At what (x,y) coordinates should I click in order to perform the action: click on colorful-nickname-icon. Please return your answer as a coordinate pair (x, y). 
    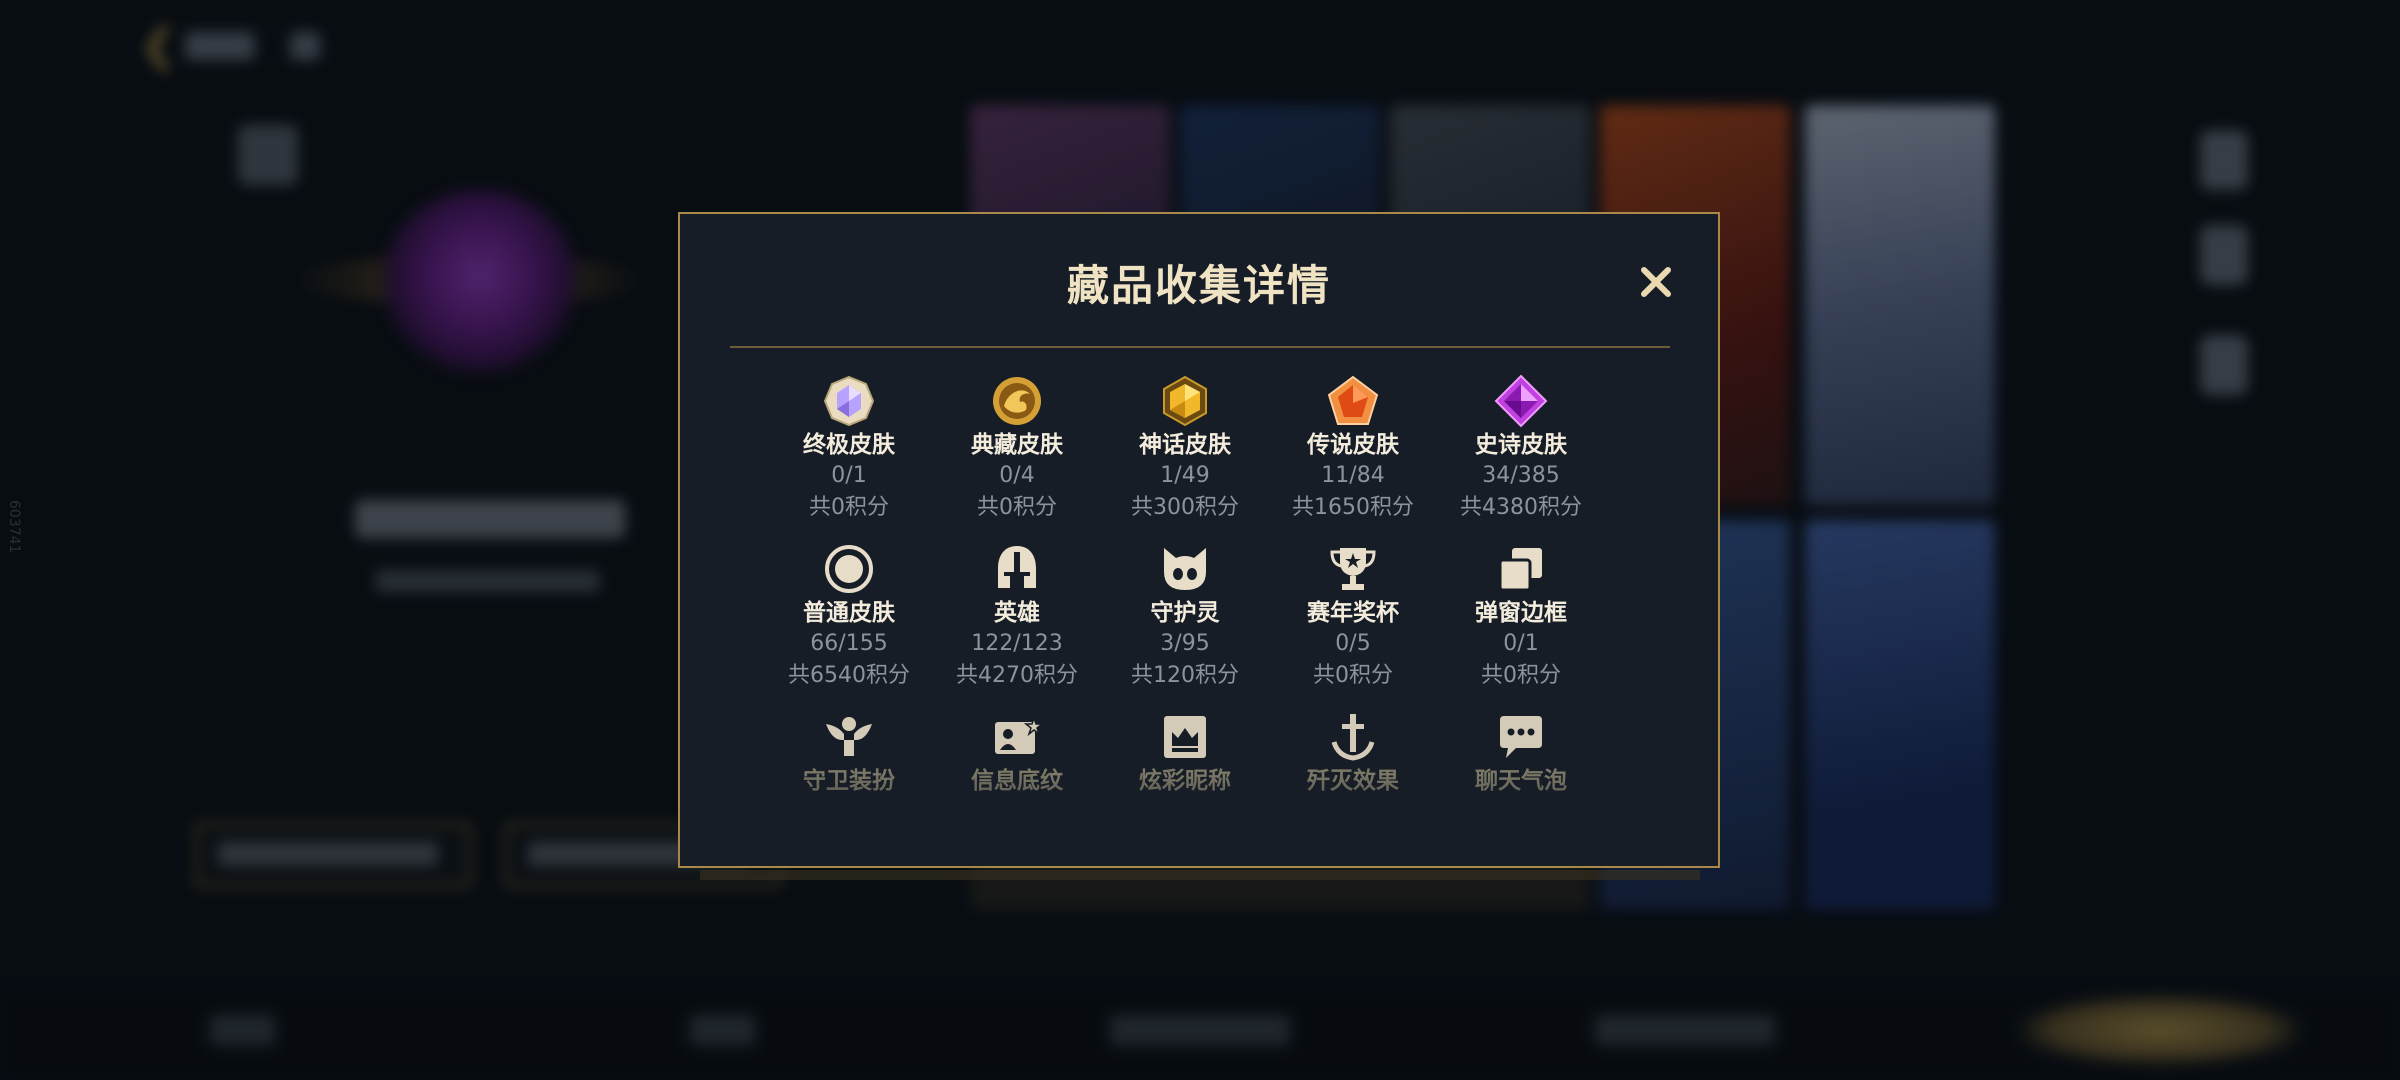
    Looking at the image, I should click on (1185, 737).